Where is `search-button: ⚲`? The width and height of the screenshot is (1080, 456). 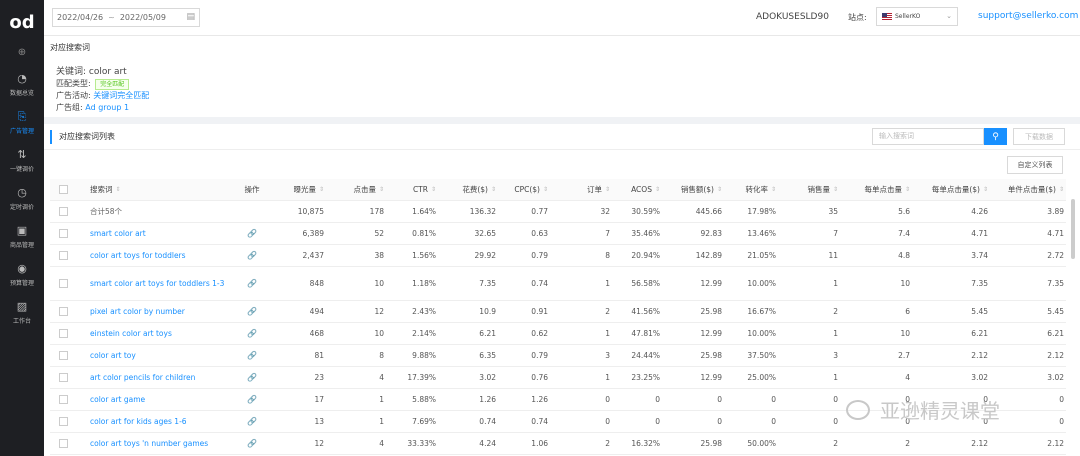 search-button: ⚲ is located at coordinates (995, 136).